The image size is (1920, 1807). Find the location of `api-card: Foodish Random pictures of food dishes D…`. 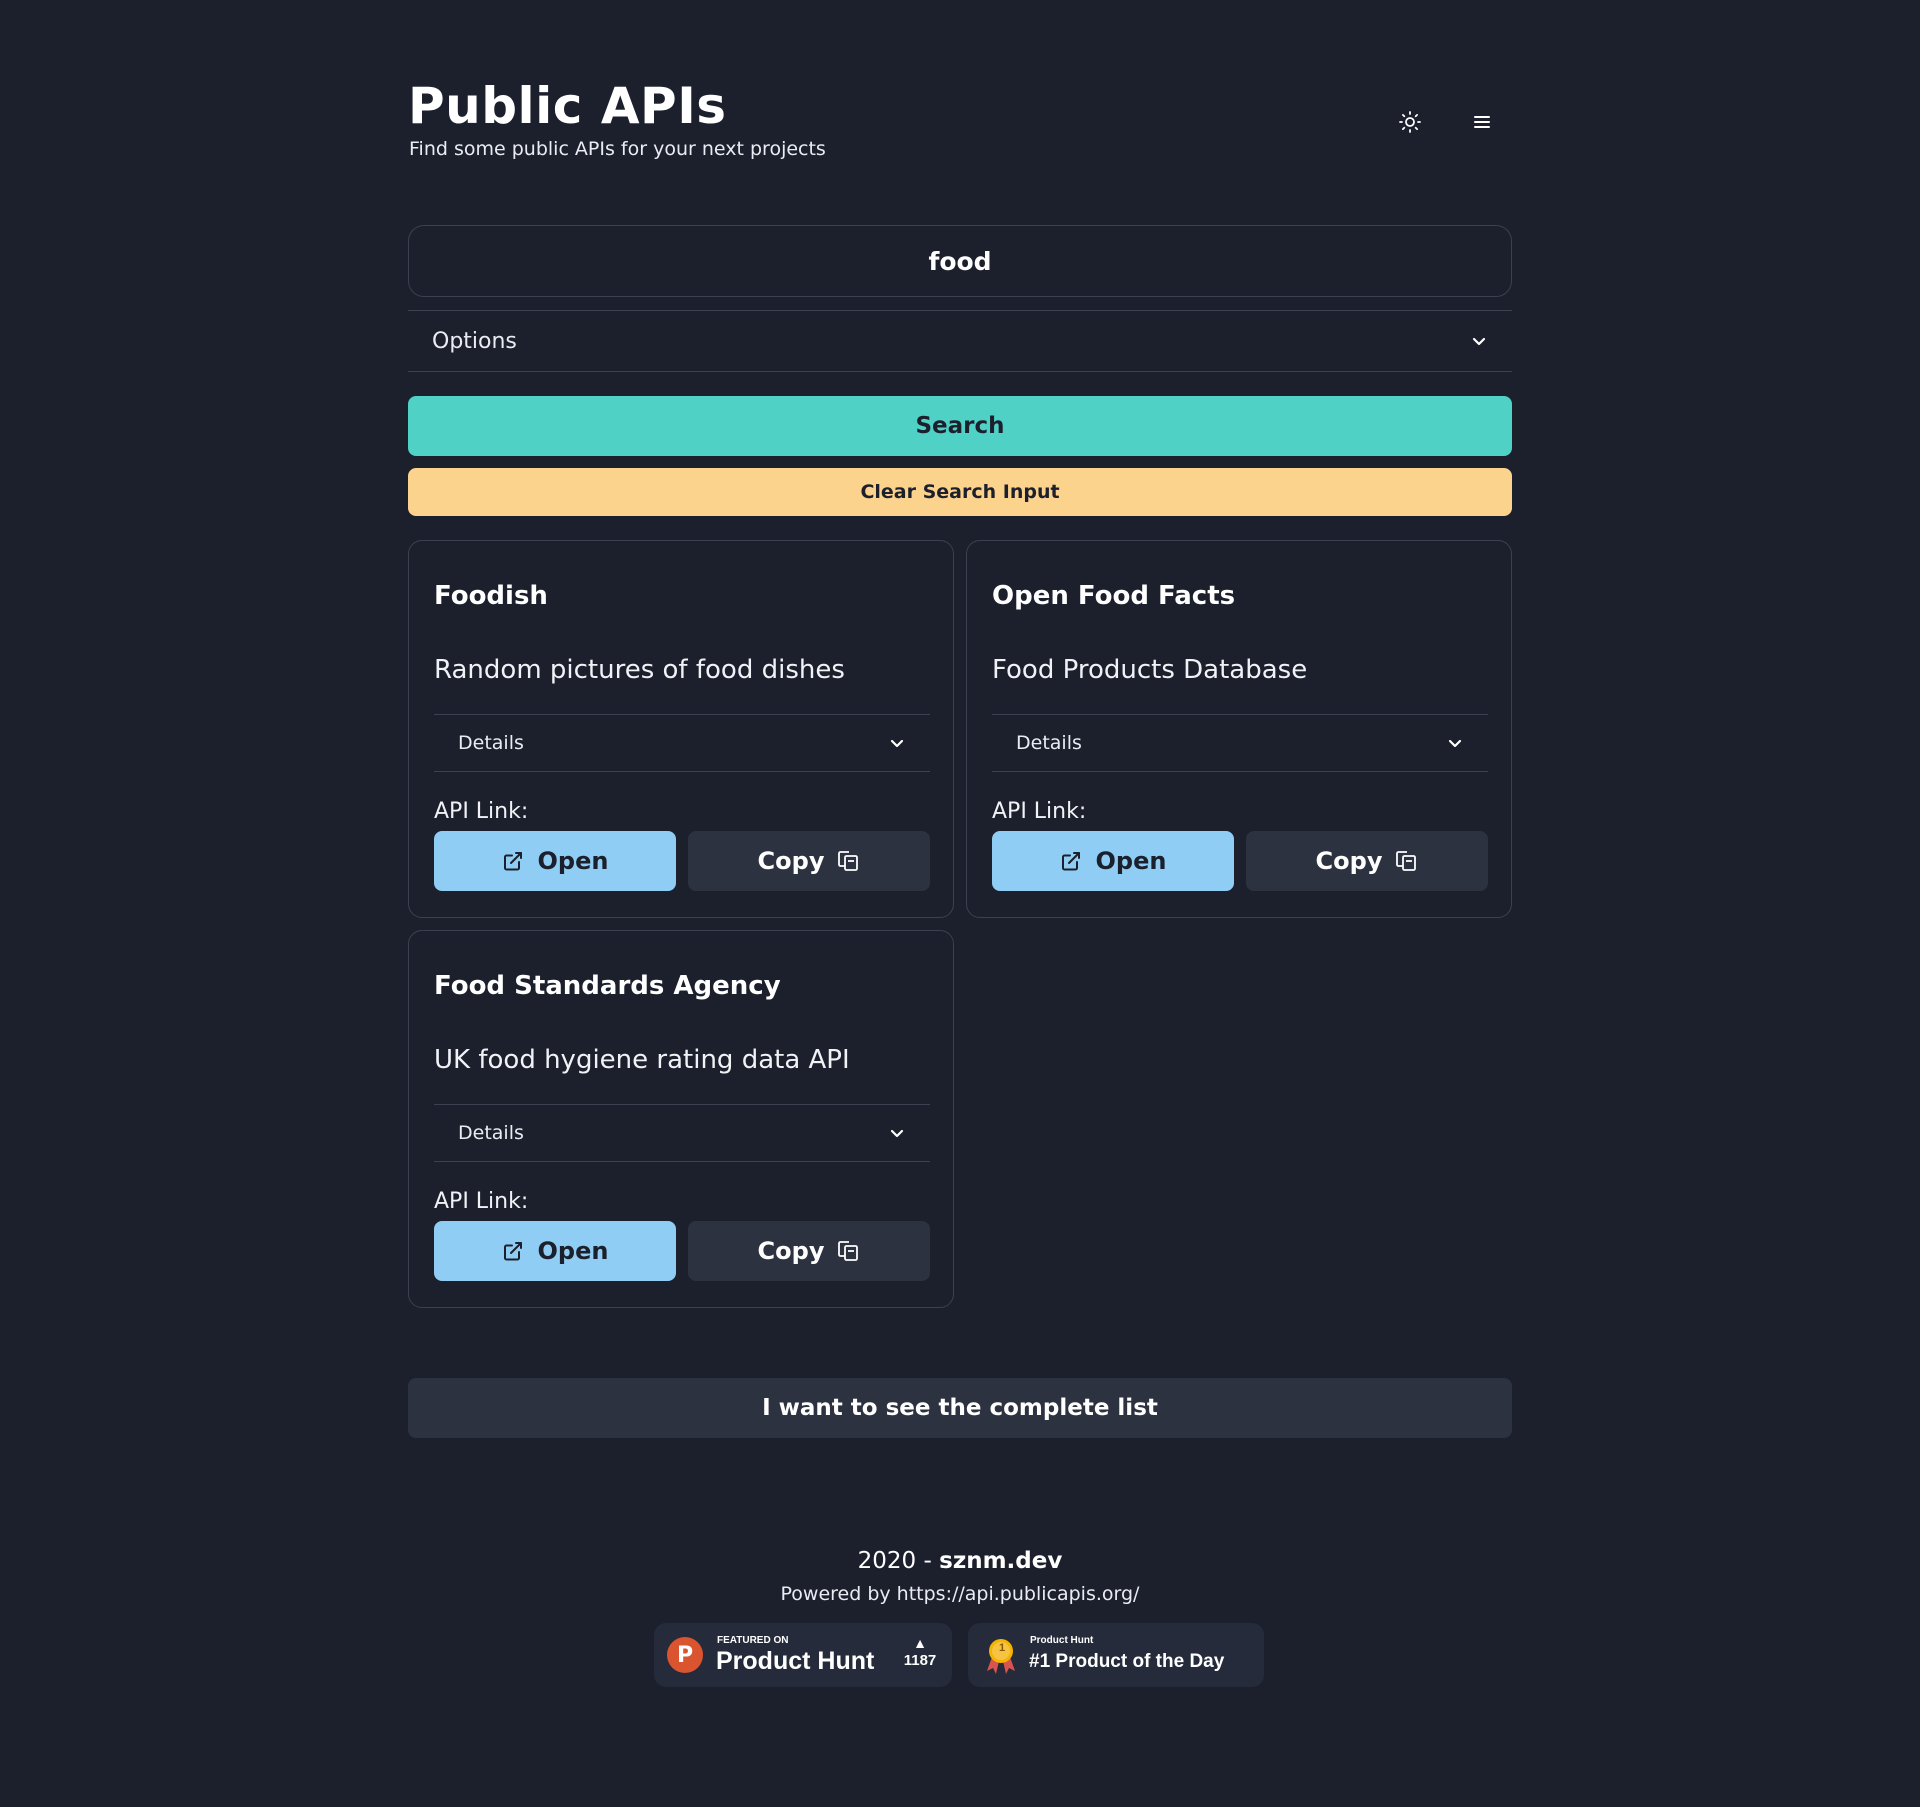

api-card: Foodish Random pictures of food dishes D… is located at coordinates (681, 729).